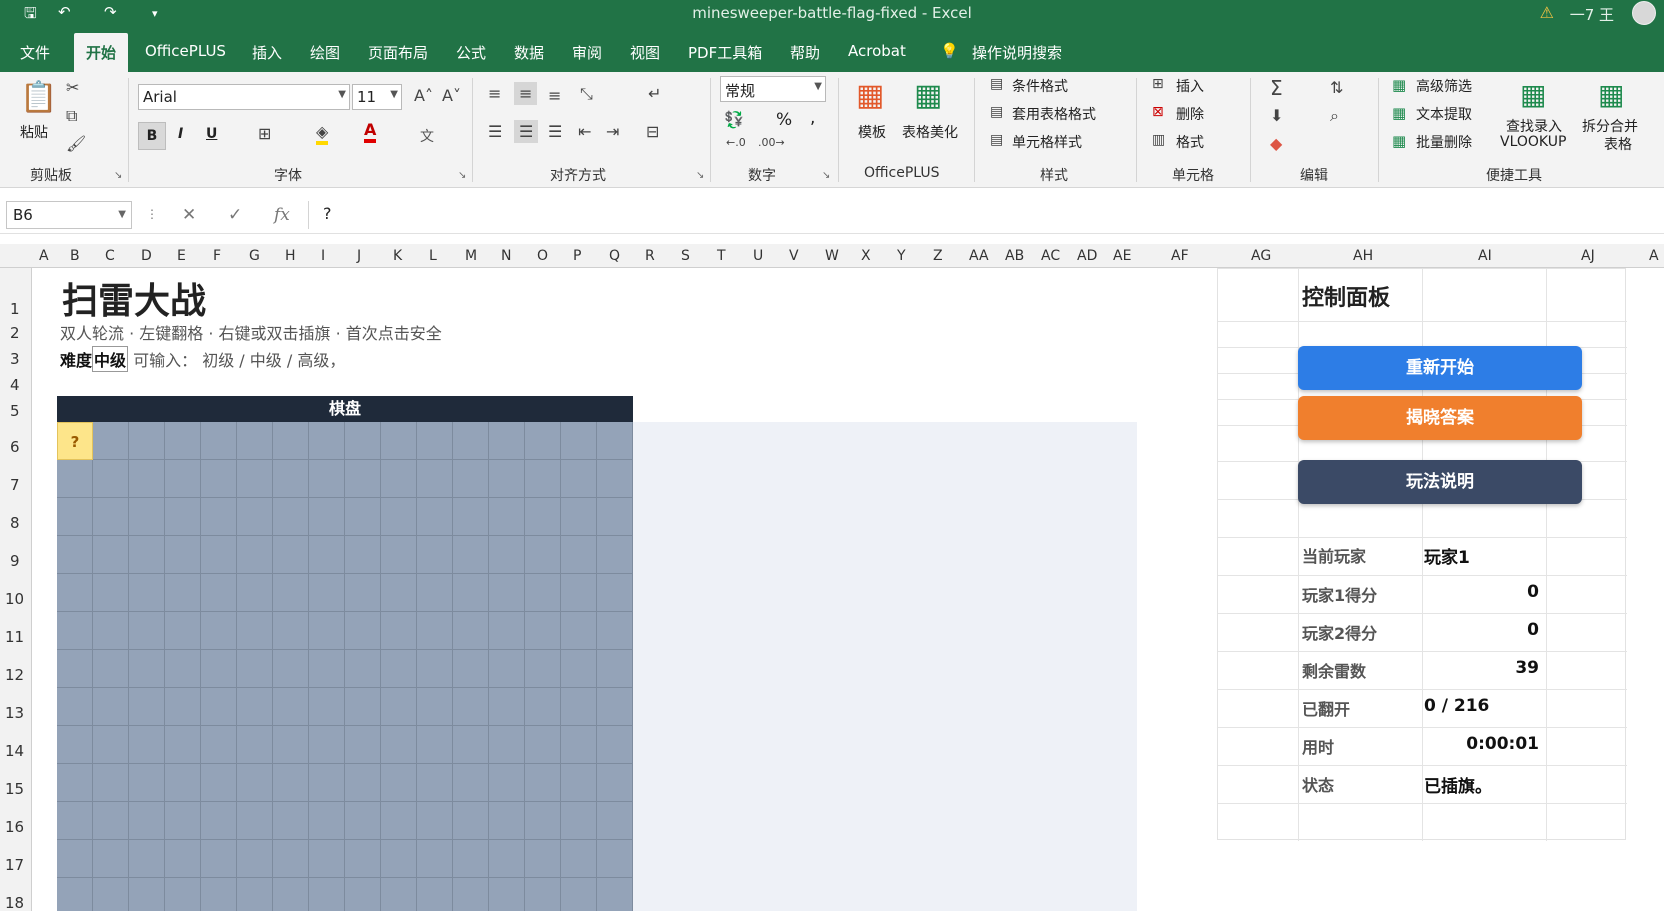  I want to click on align-right-icon: ☰, so click(555, 131).